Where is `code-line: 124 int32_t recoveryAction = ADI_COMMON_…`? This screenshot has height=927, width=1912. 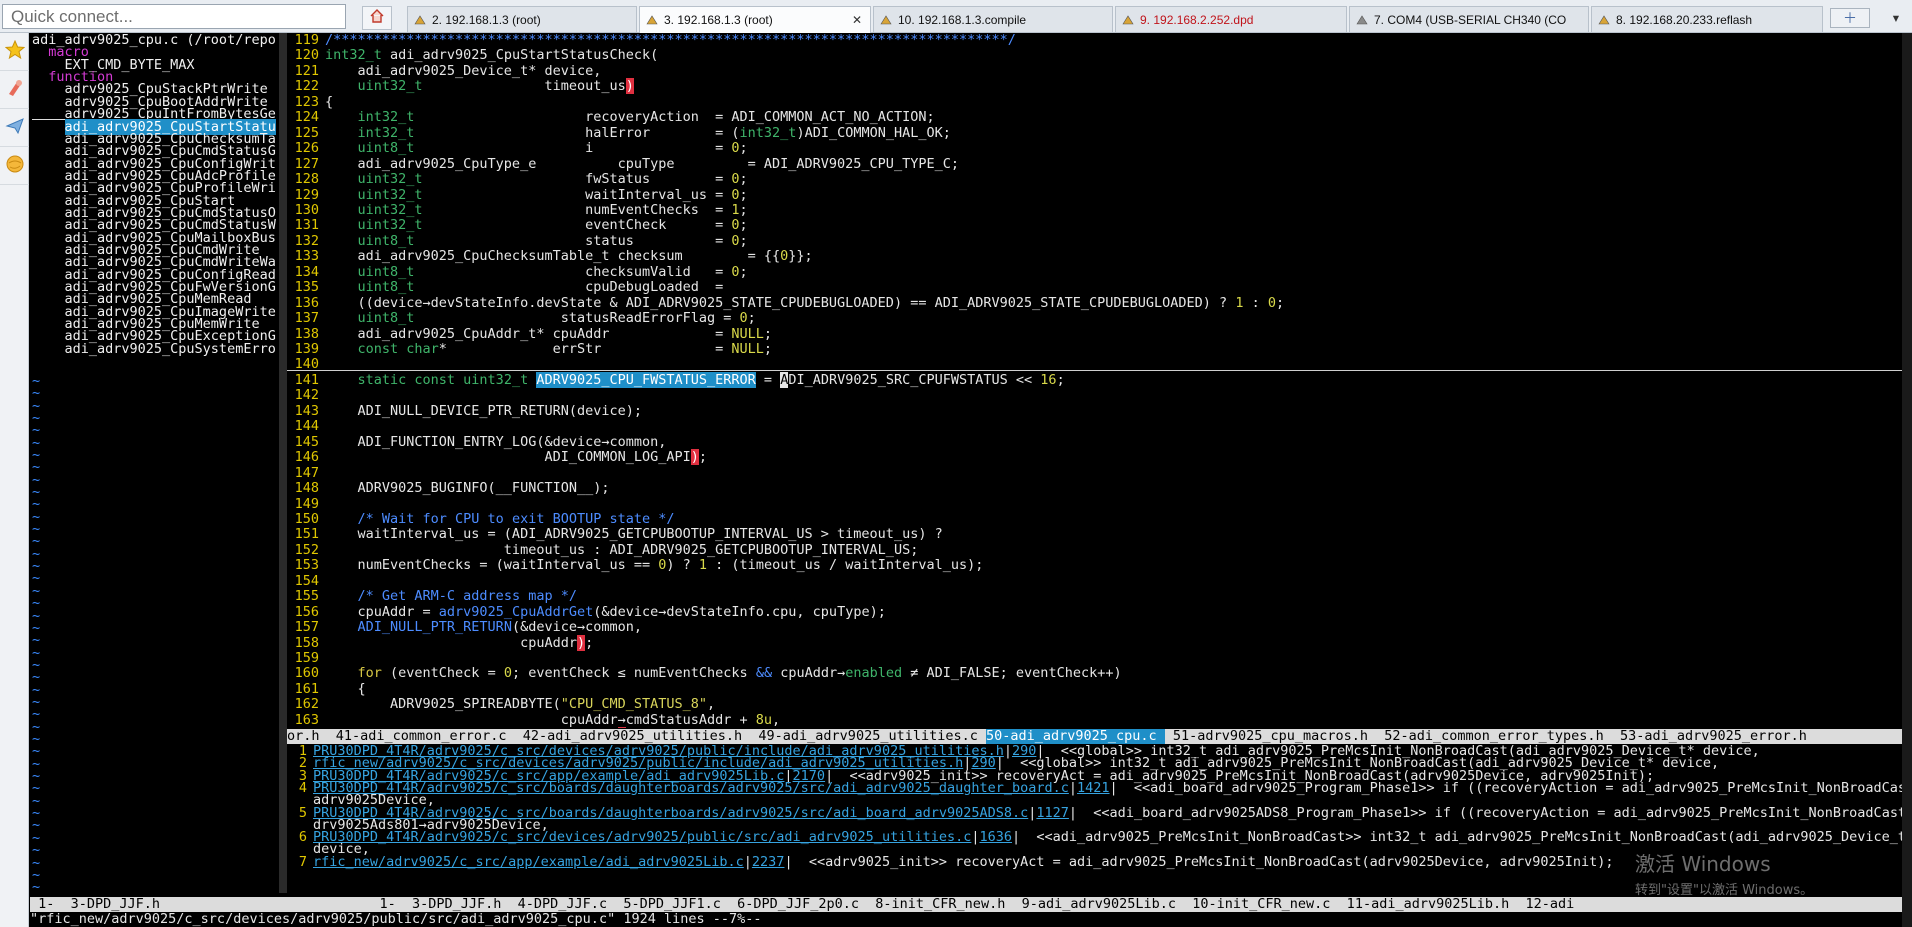
code-line: 124 int32_t recoveryAction = ADI_COMMON_… is located at coordinates (611, 117).